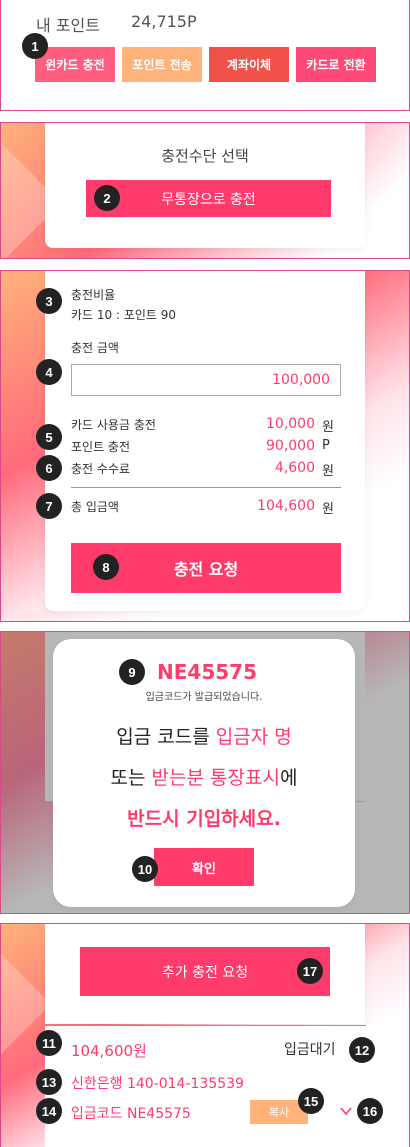 This screenshot has height=1147, width=410. Describe the element at coordinates (206, 569) in the screenshot. I see `charge-request-label: 충전 요청` at that location.